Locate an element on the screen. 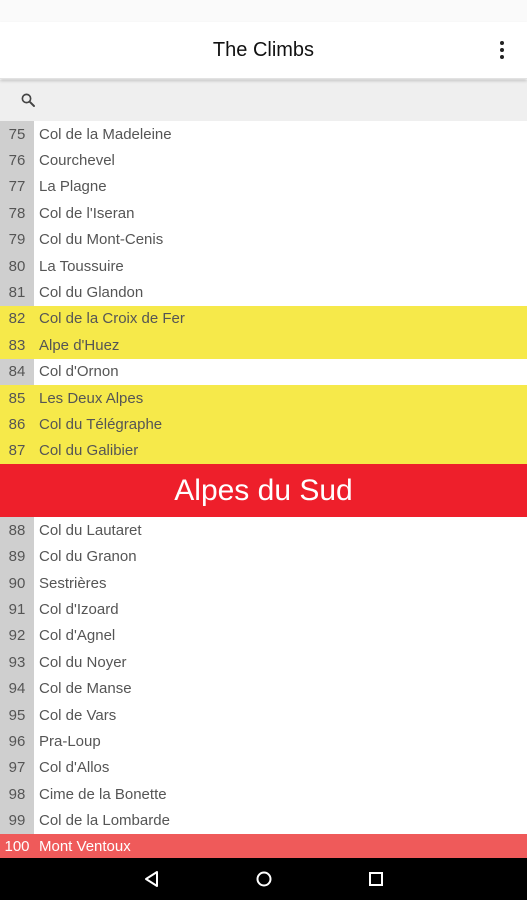 This screenshot has width=527, height=900. status-bar is located at coordinates (263, 11).